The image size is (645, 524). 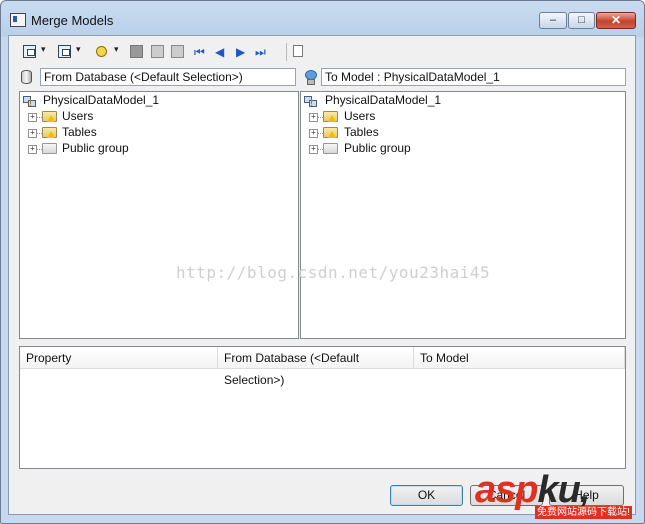 What do you see at coordinates (519, 358) in the screenshot?
I see `column-header-to-model: To Model` at bounding box center [519, 358].